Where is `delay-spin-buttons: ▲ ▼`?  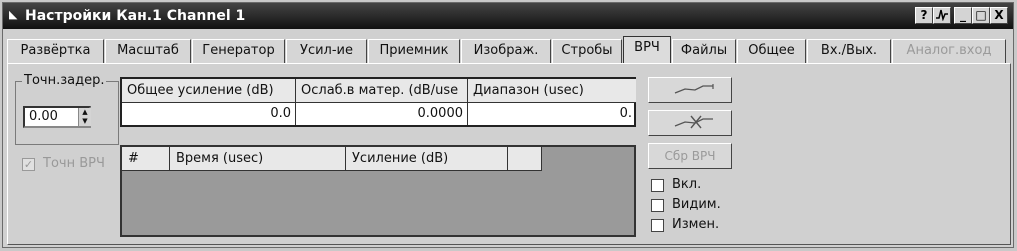 delay-spin-buttons: ▲ ▼ is located at coordinates (84, 117).